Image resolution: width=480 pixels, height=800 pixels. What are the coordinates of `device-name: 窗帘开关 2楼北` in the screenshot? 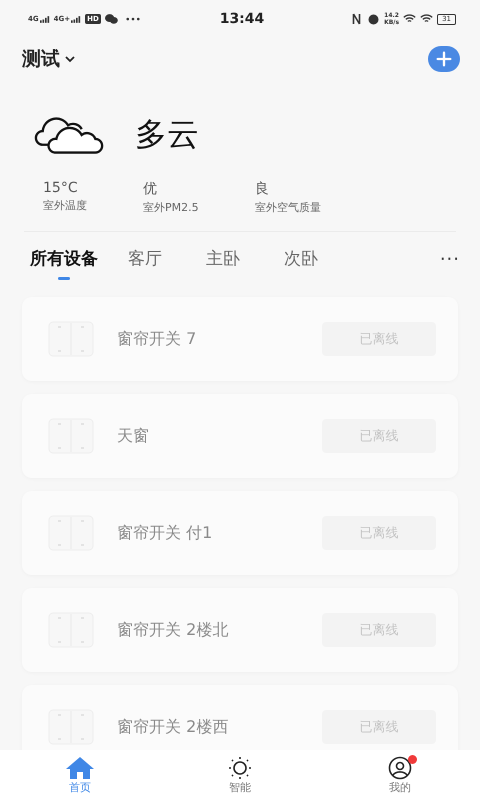 It's located at (173, 630).